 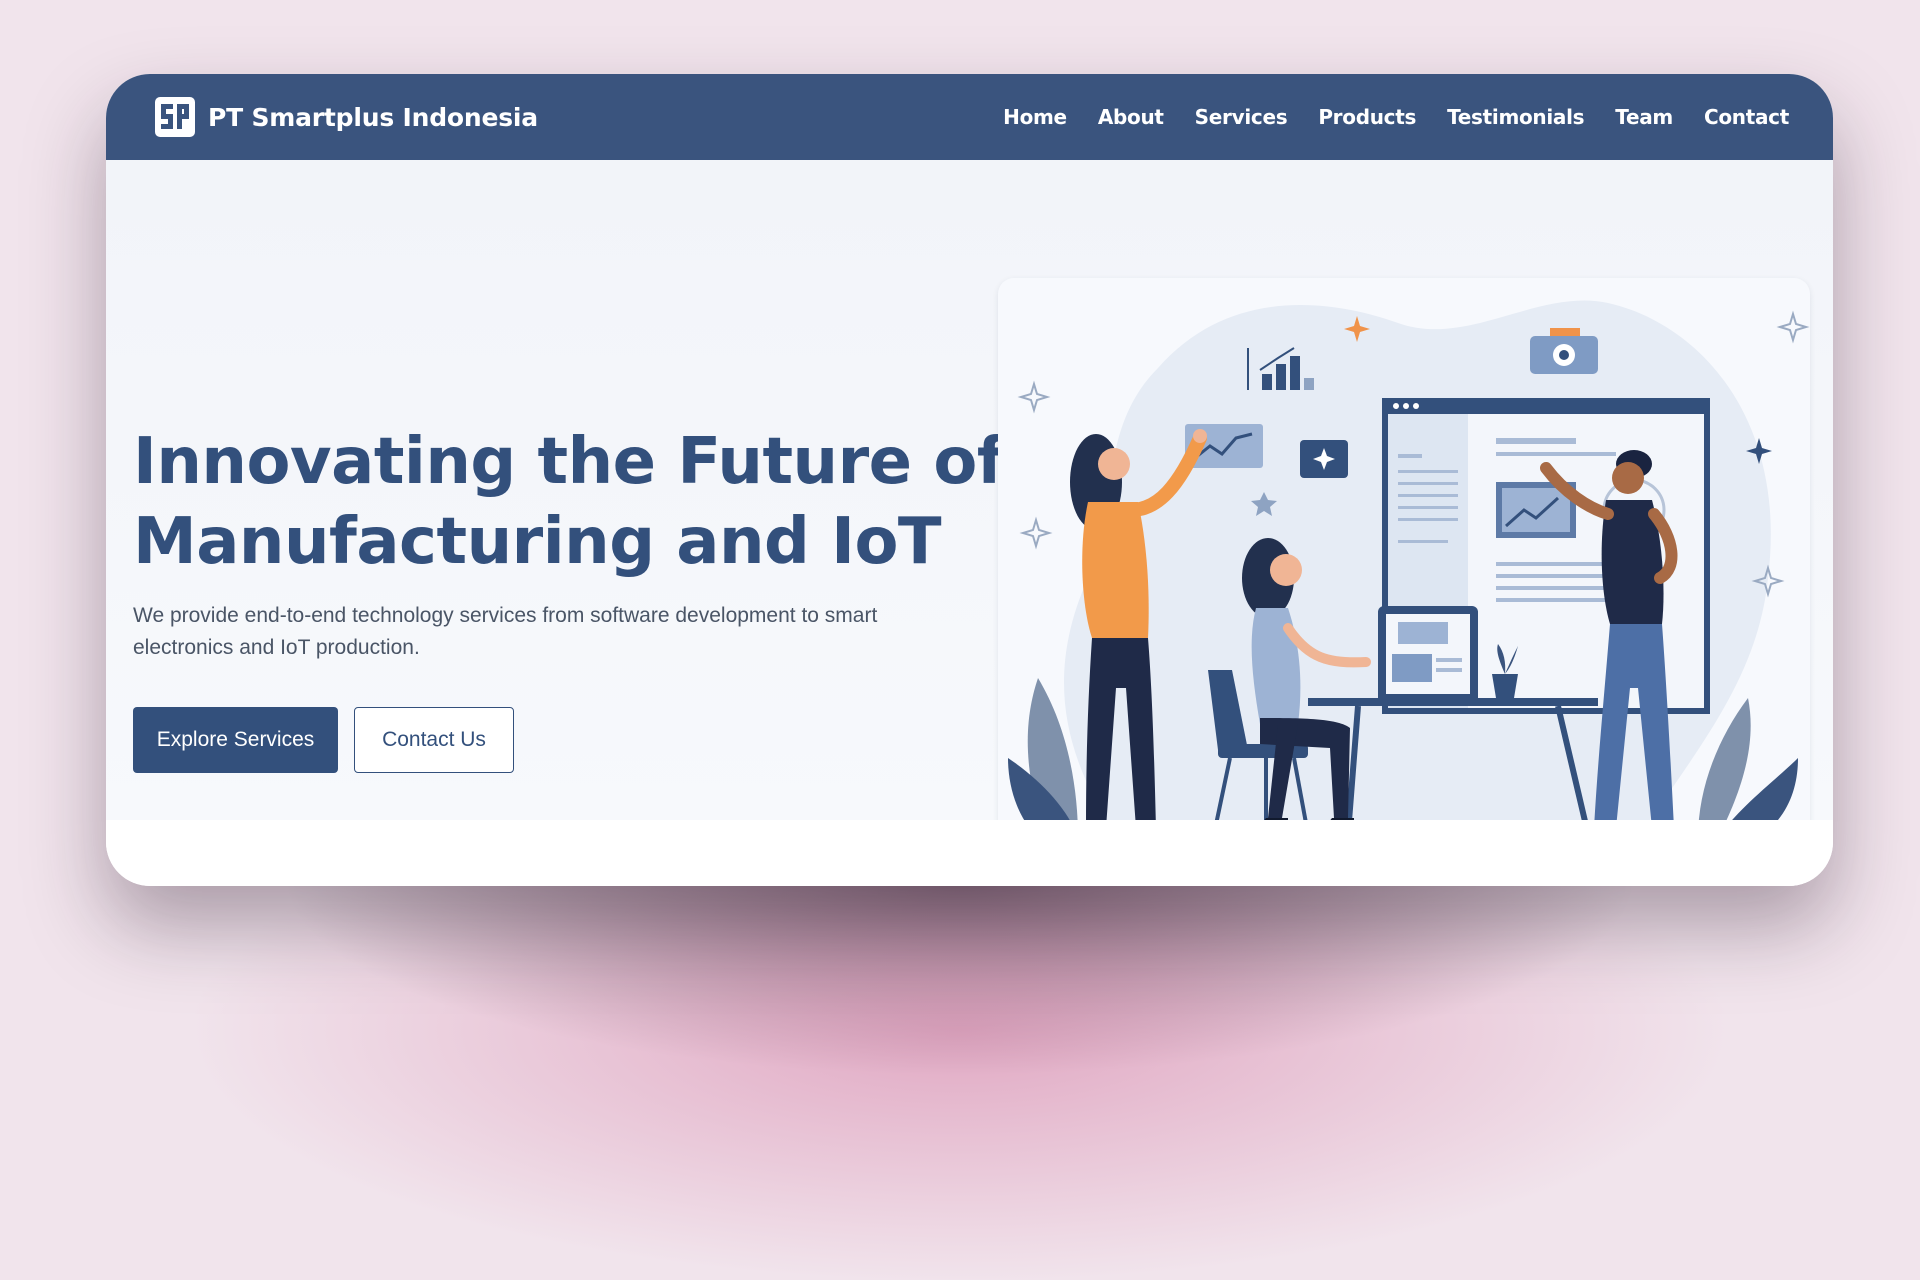 I want to click on contact-us-button: Contact Us, so click(x=434, y=740).